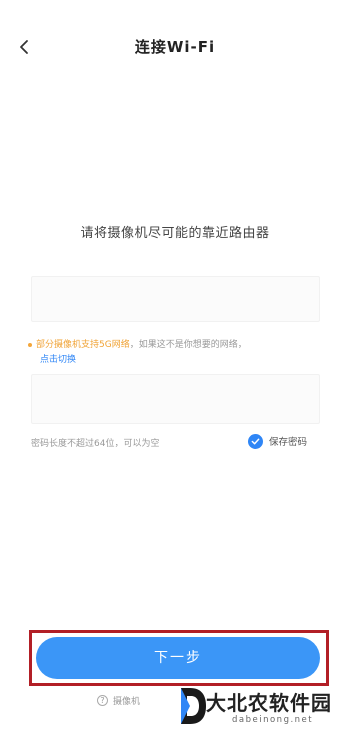 The image size is (350, 735). What do you see at coordinates (193, 706) in the screenshot?
I see `brand-logo-icon` at bounding box center [193, 706].